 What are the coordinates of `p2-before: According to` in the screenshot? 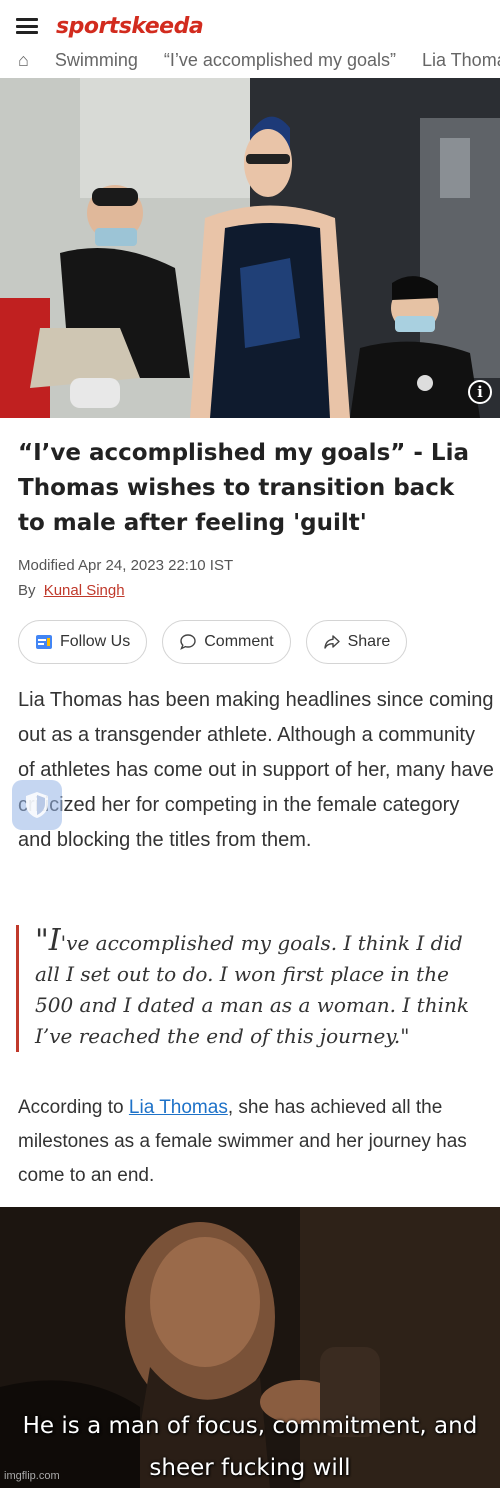 It's located at (73, 1107).